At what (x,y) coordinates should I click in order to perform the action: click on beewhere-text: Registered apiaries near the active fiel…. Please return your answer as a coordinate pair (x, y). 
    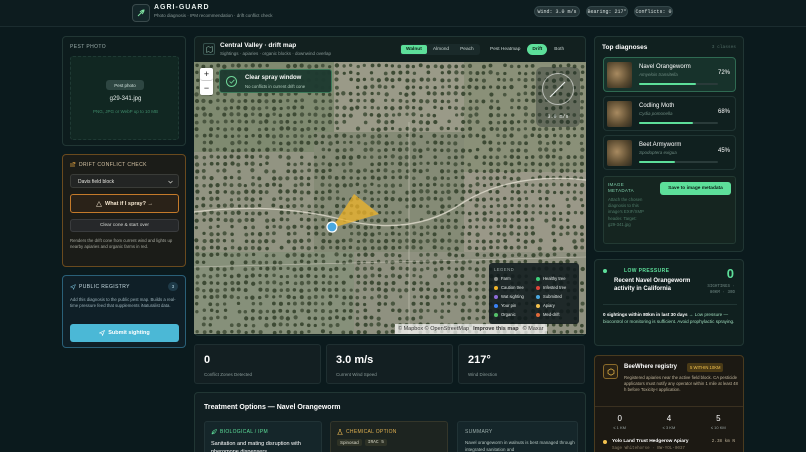
    Looking at the image, I should click on (681, 384).